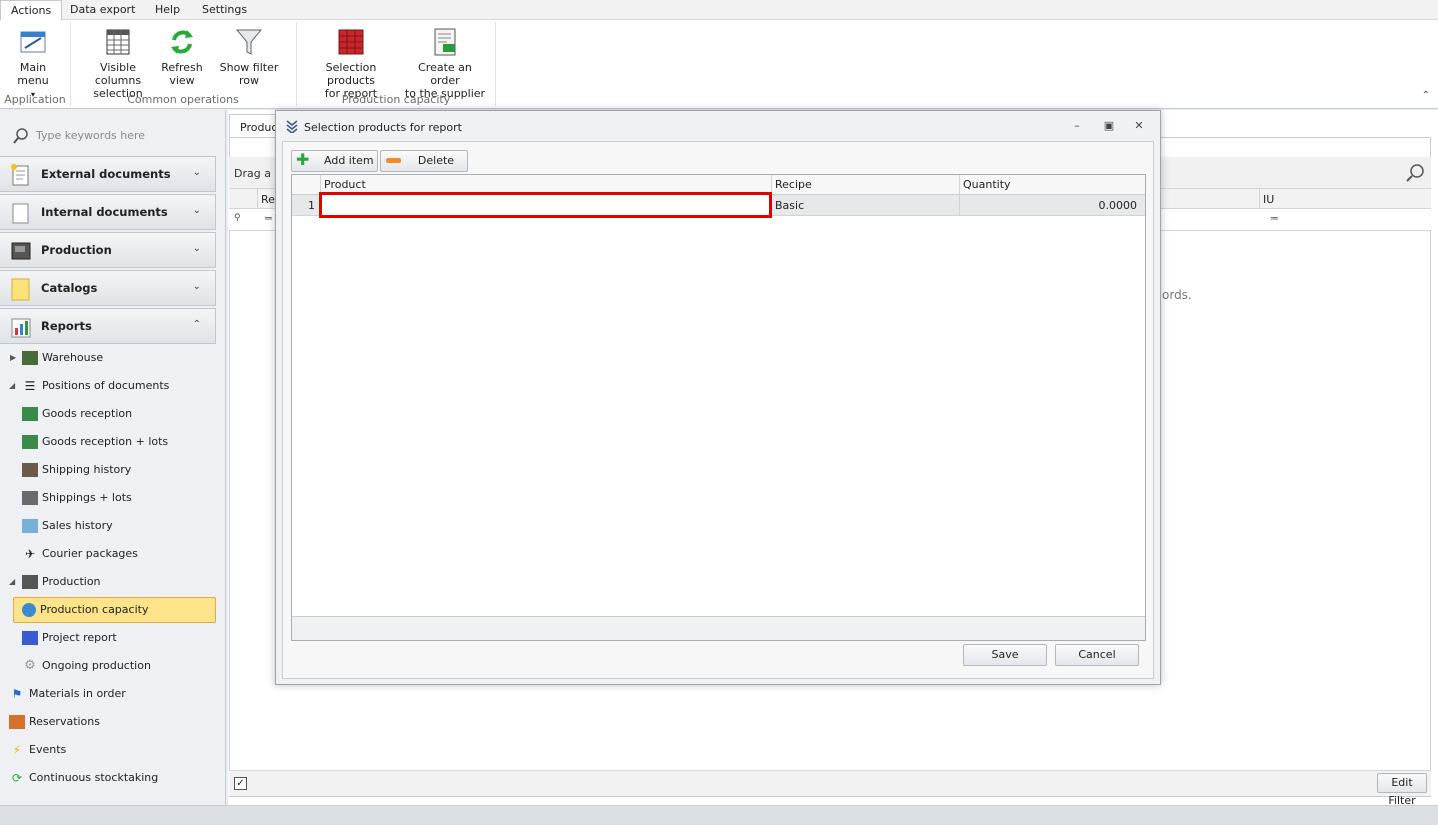 The width and height of the screenshot is (1438, 825). What do you see at coordinates (31, 10) in the screenshot?
I see `tab-actions: Actions` at bounding box center [31, 10].